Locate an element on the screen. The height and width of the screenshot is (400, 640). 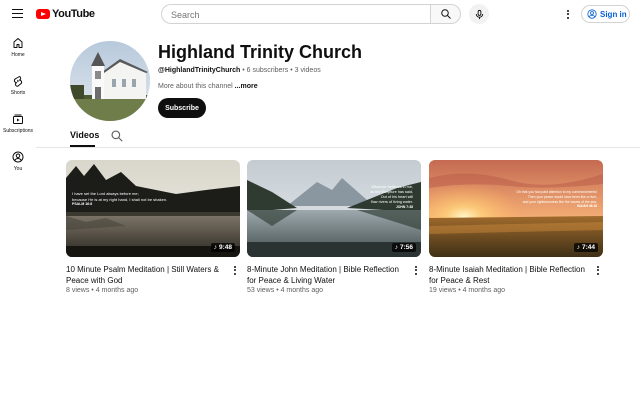
sign-in-button: Sign in is located at coordinates (605, 14).